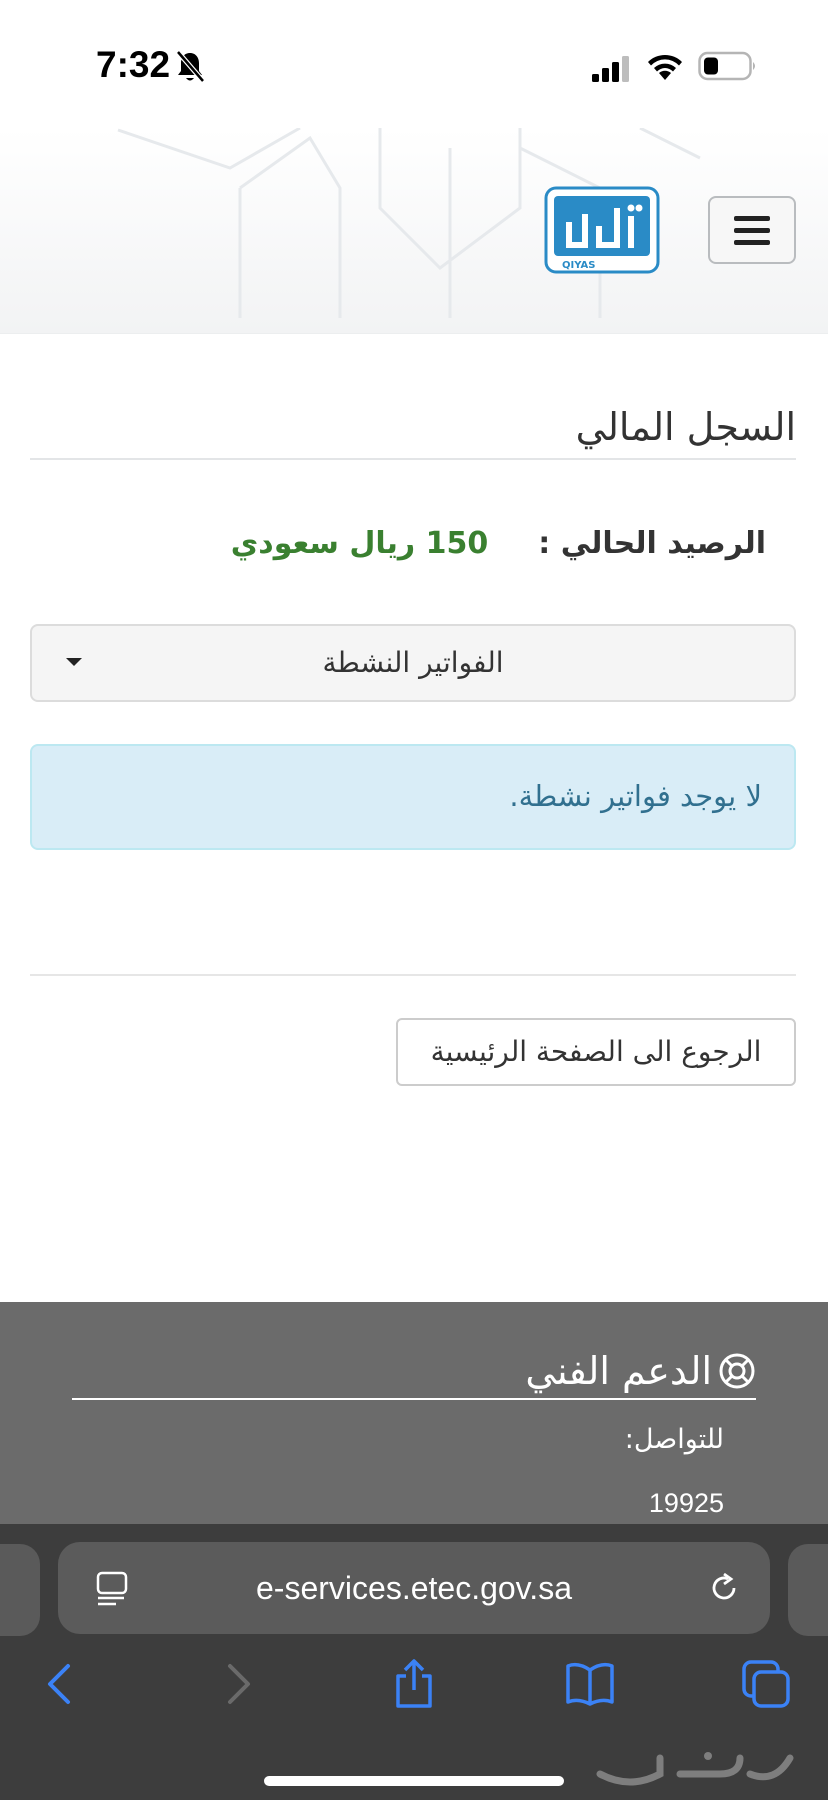 The height and width of the screenshot is (1800, 828). Describe the element at coordinates (578, 265) in the screenshot. I see `svg-text: QIYAS` at that location.